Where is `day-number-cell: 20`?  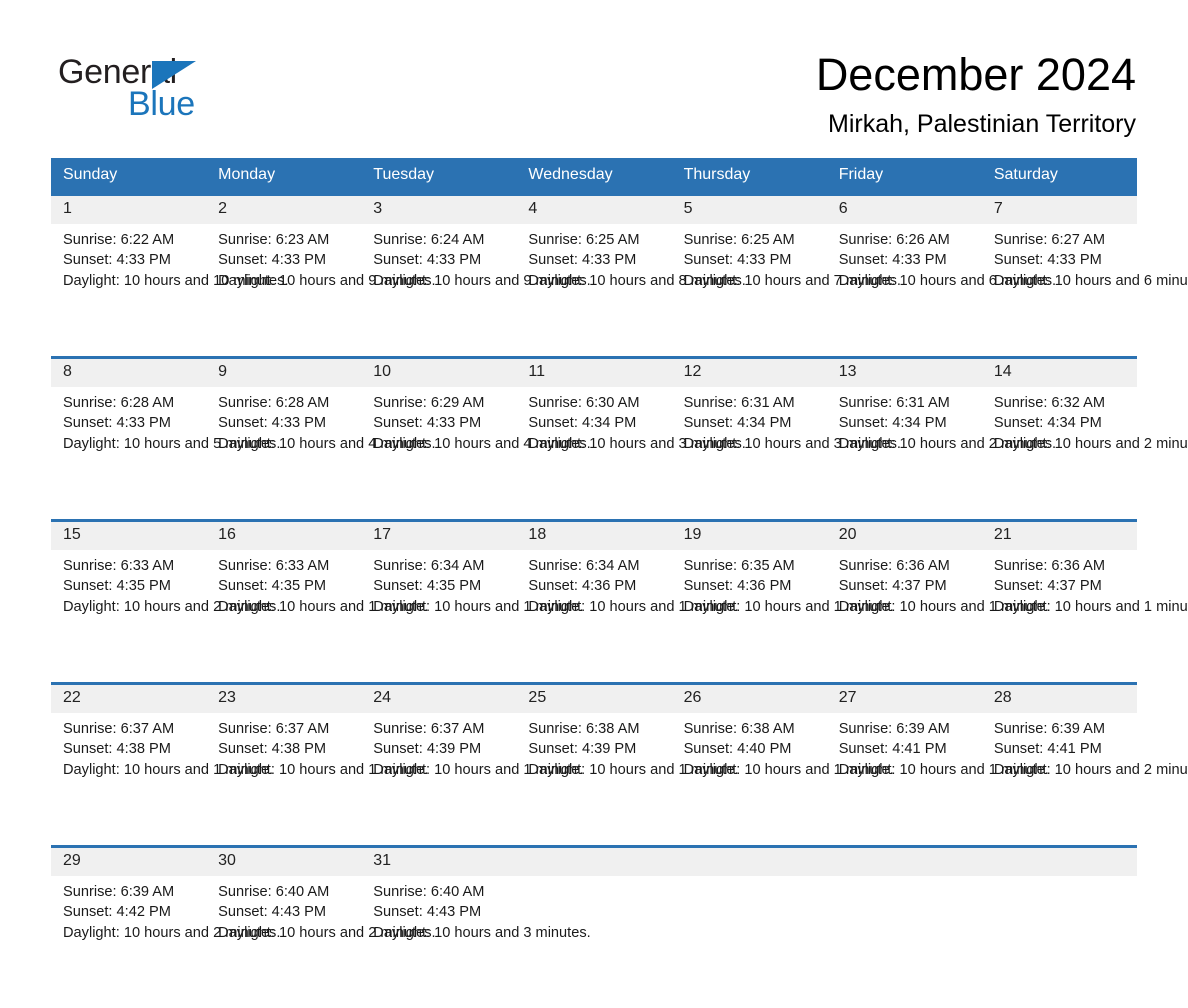
day-number-cell: 20 is located at coordinates (904, 536).